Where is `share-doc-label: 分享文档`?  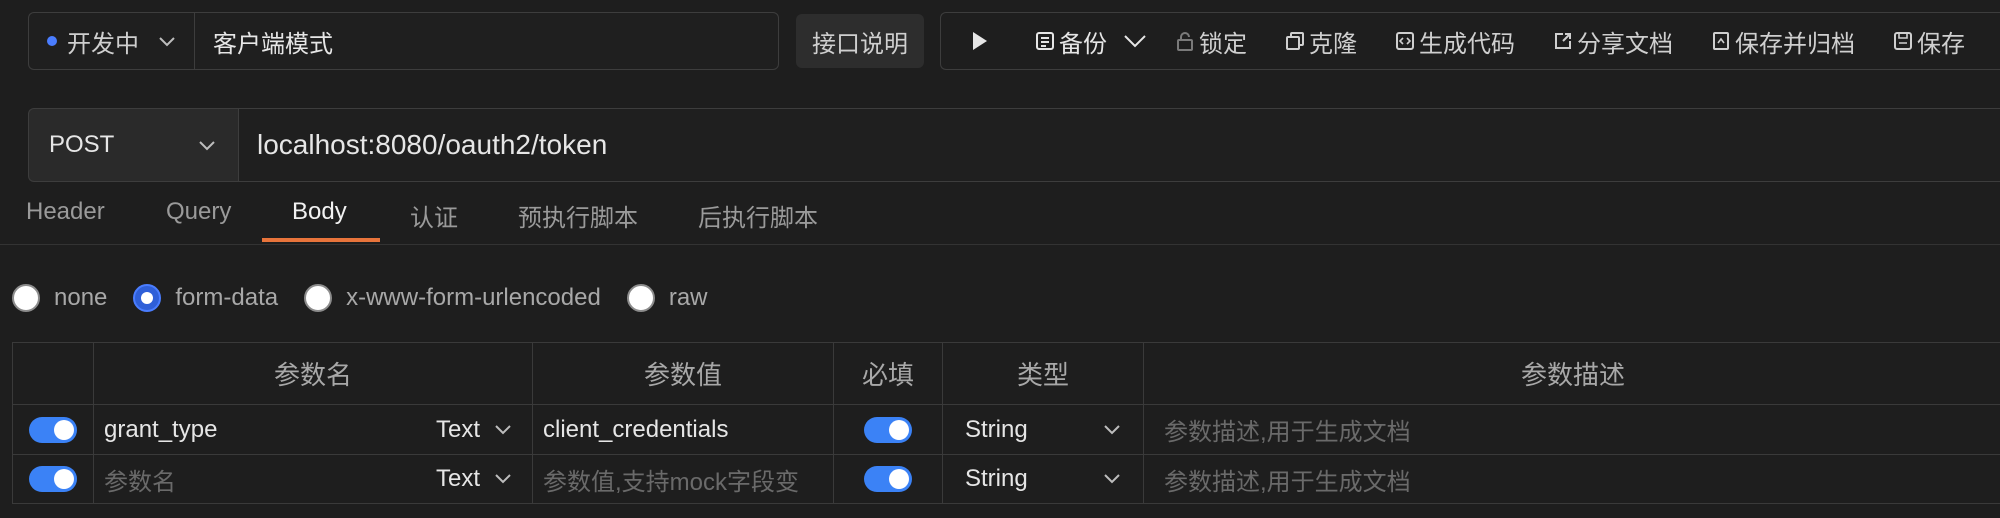
share-doc-label: 分享文档 is located at coordinates (1625, 44).